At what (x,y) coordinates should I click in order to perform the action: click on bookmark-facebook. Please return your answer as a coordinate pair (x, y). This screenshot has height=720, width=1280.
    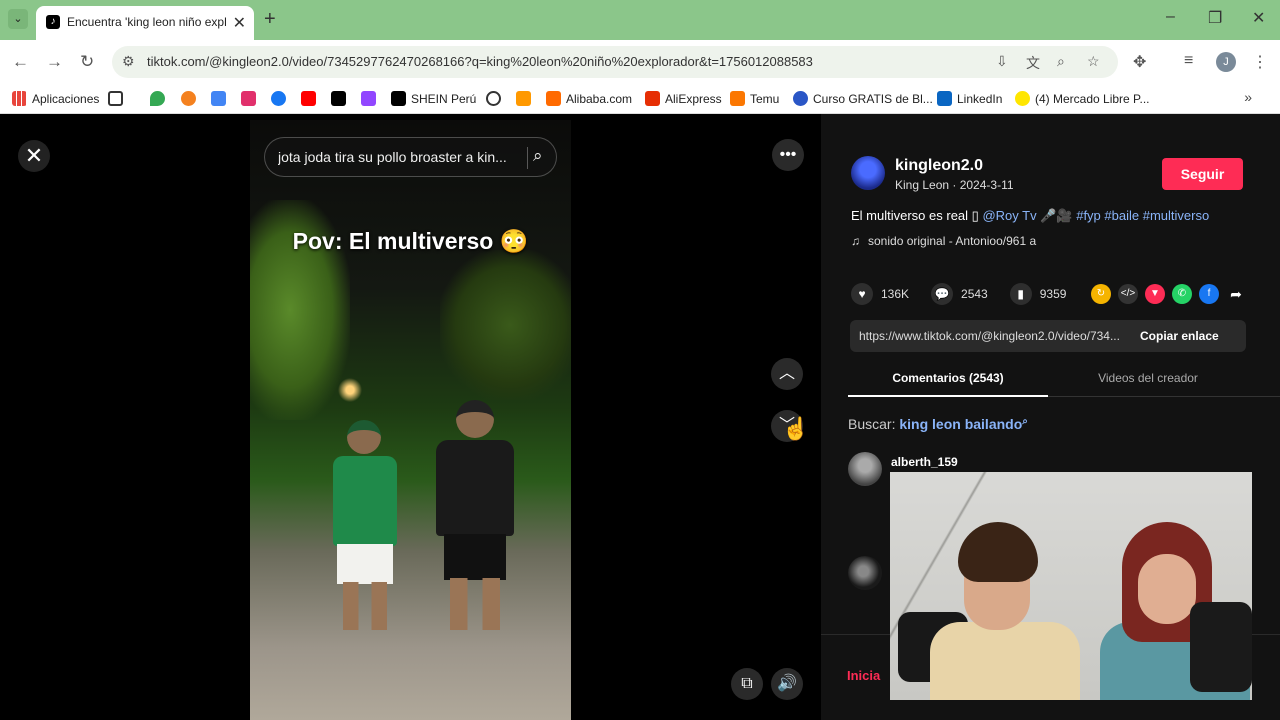
    Looking at the image, I should click on (278, 98).